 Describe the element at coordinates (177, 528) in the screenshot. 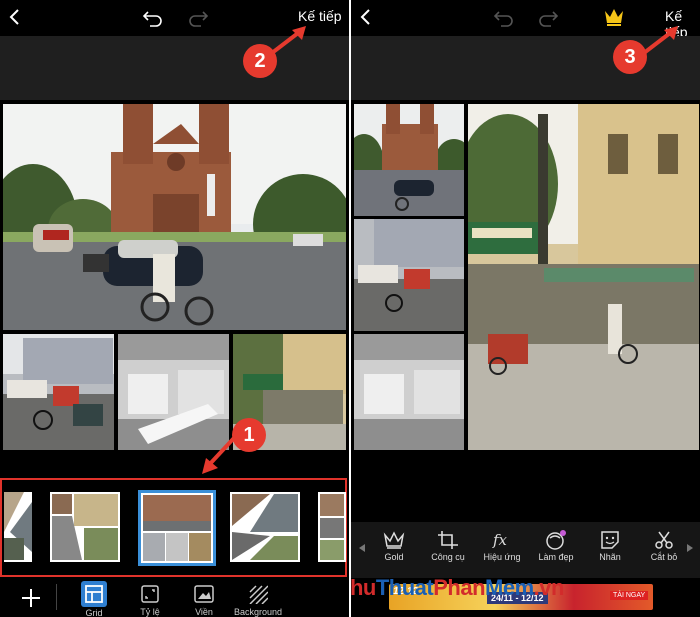

I see `template-thumb-selected` at that location.